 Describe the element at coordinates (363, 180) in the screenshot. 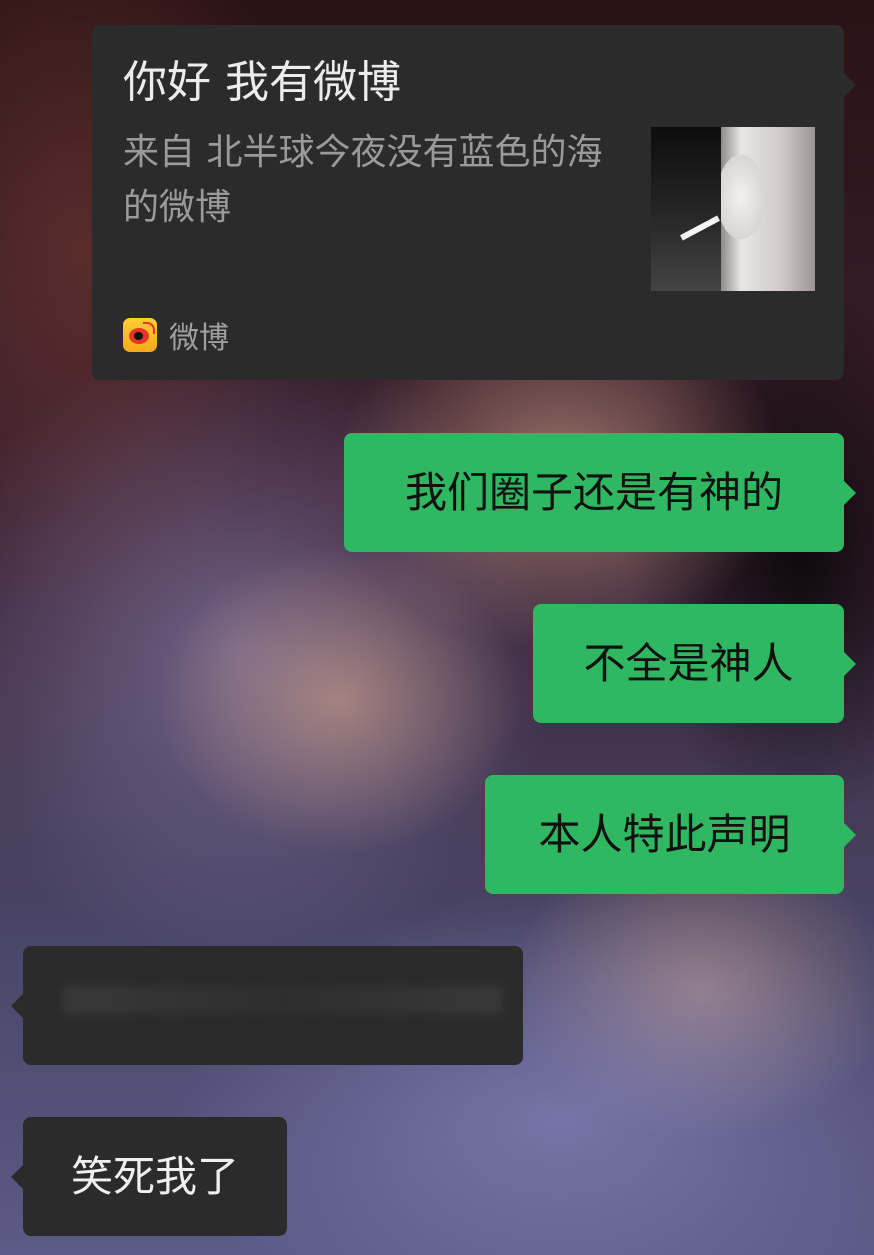

I see `share-card-description: 来自 北半球今夜没有蓝色的海 的微博` at that location.